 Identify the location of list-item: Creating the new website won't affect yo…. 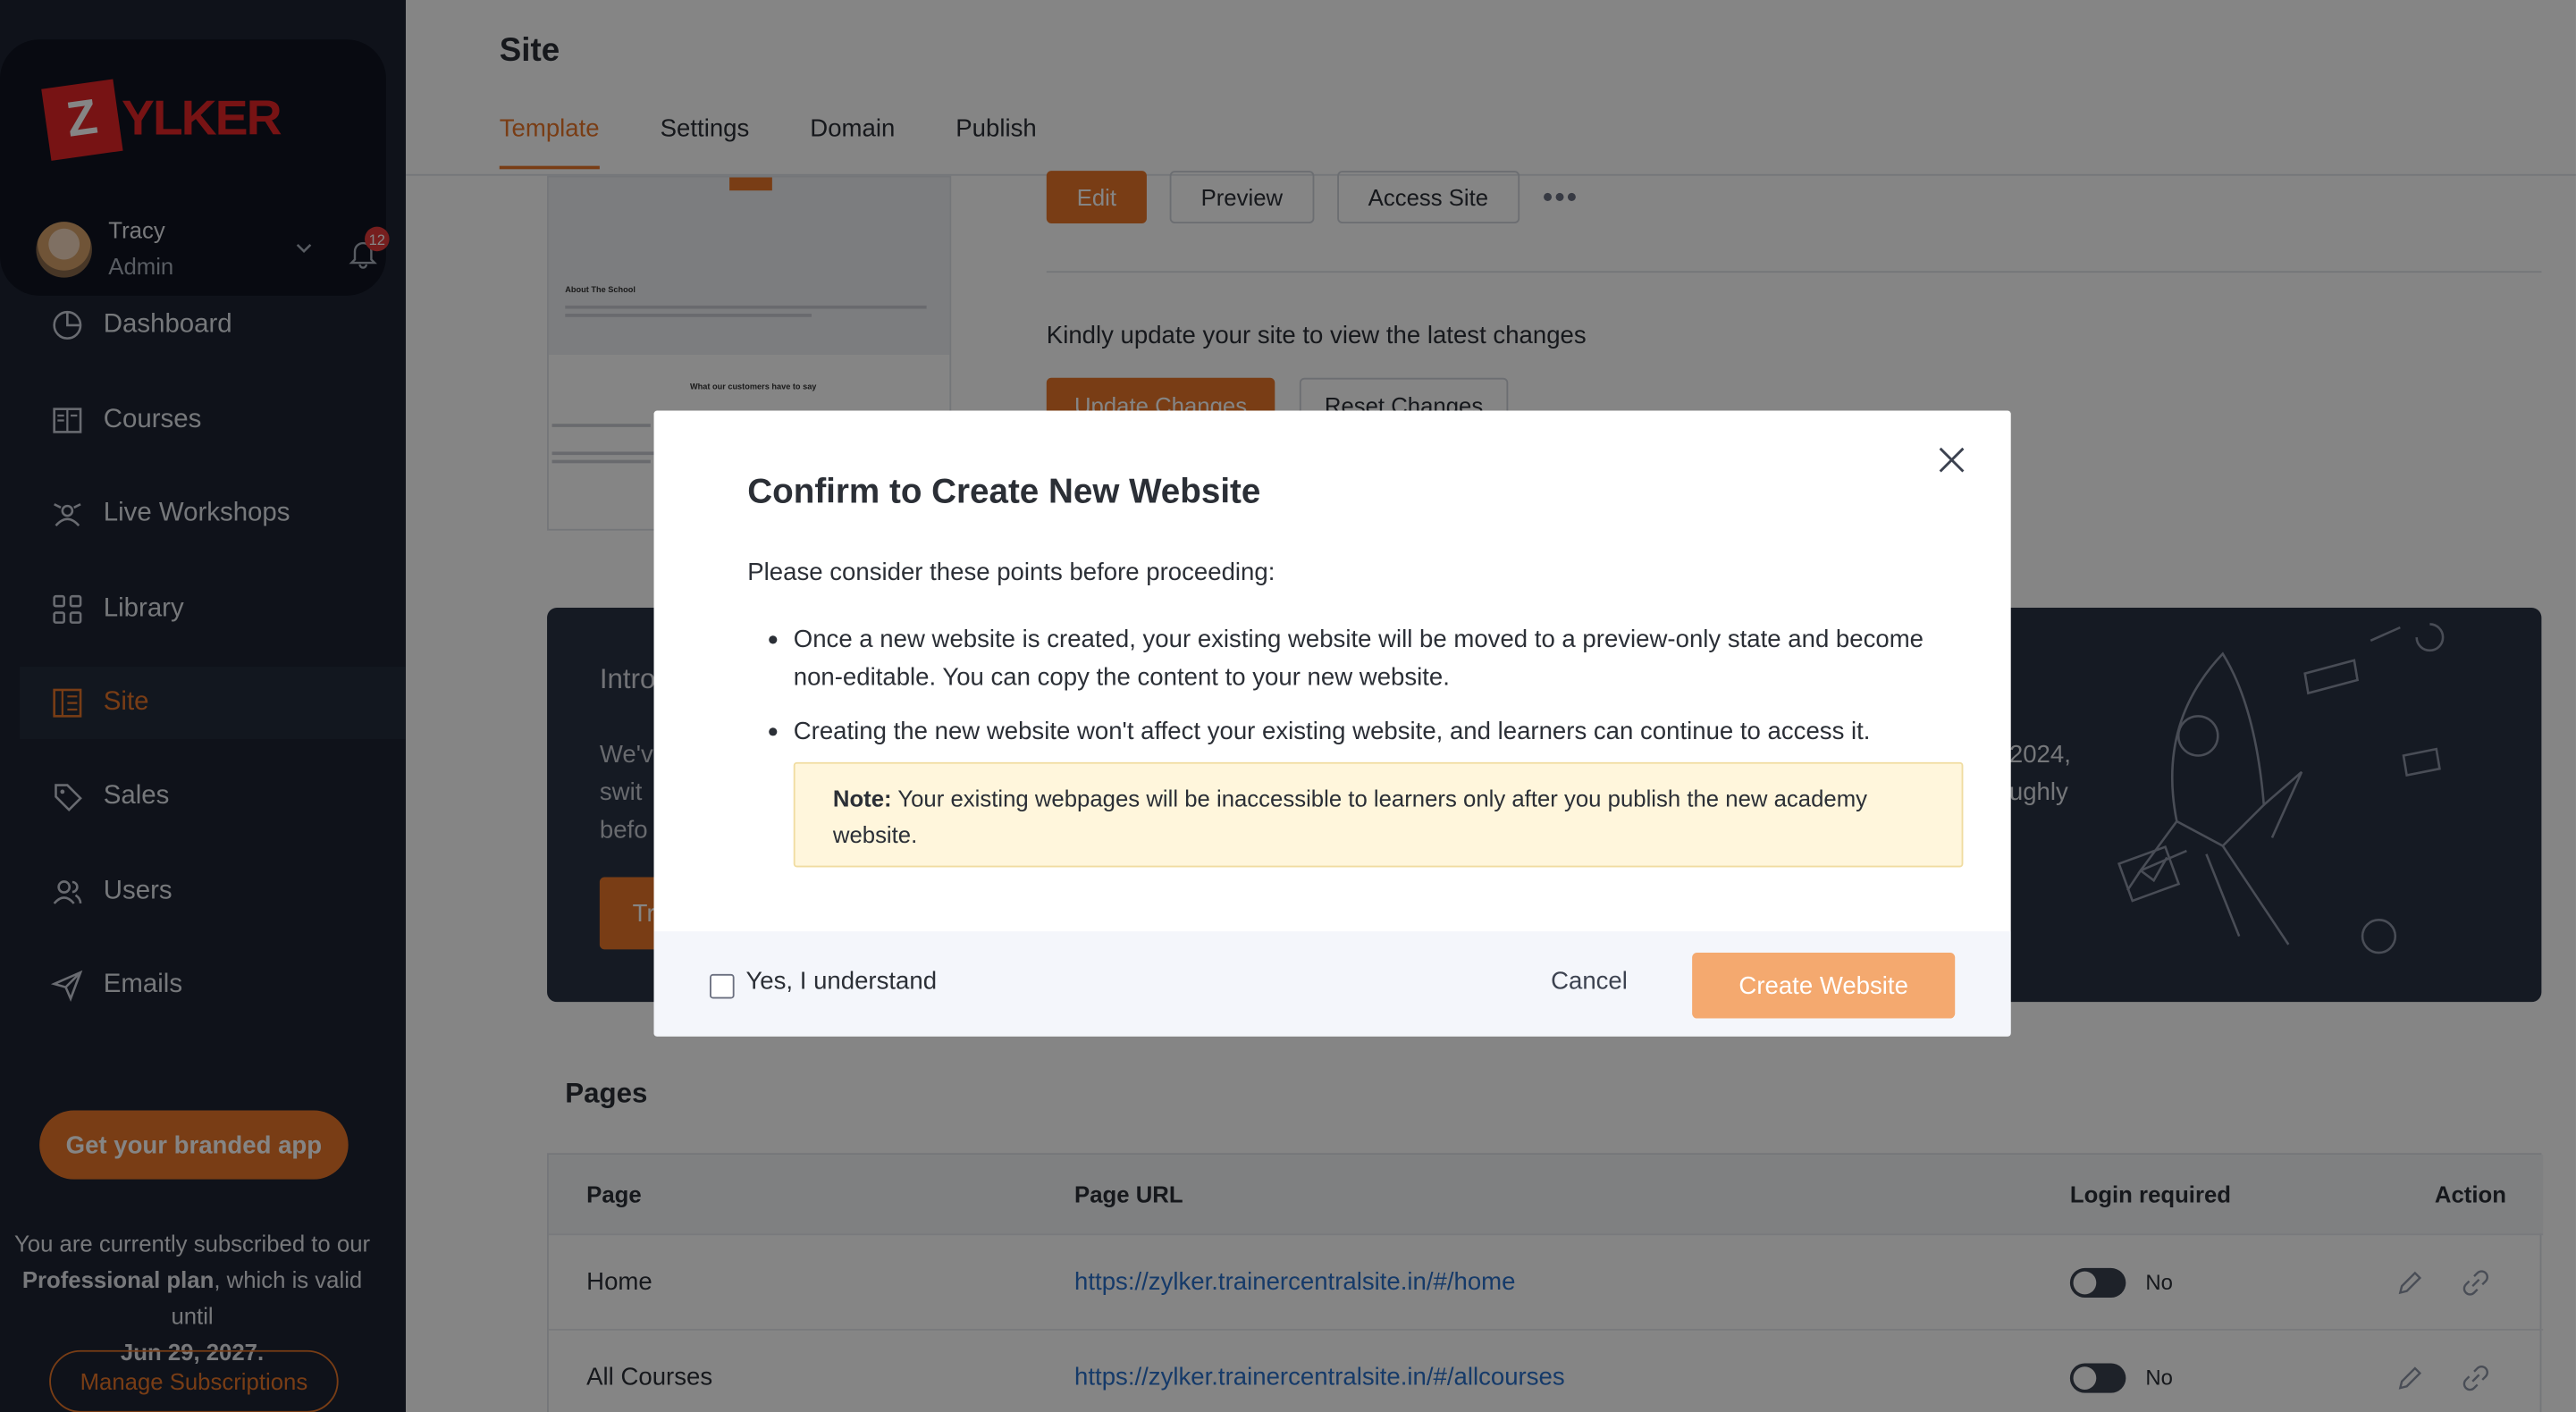
(1355, 732).